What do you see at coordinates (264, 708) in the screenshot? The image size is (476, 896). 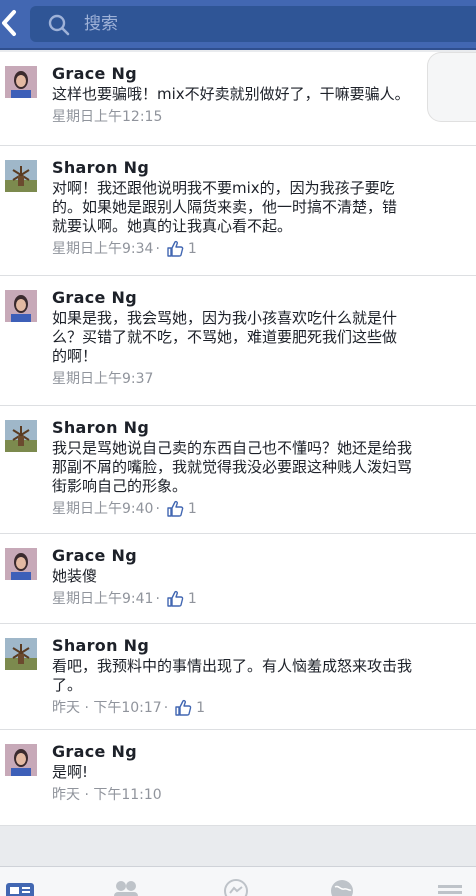 I see `comment-meta: 昨天 · 下午10:17 · 1` at bounding box center [264, 708].